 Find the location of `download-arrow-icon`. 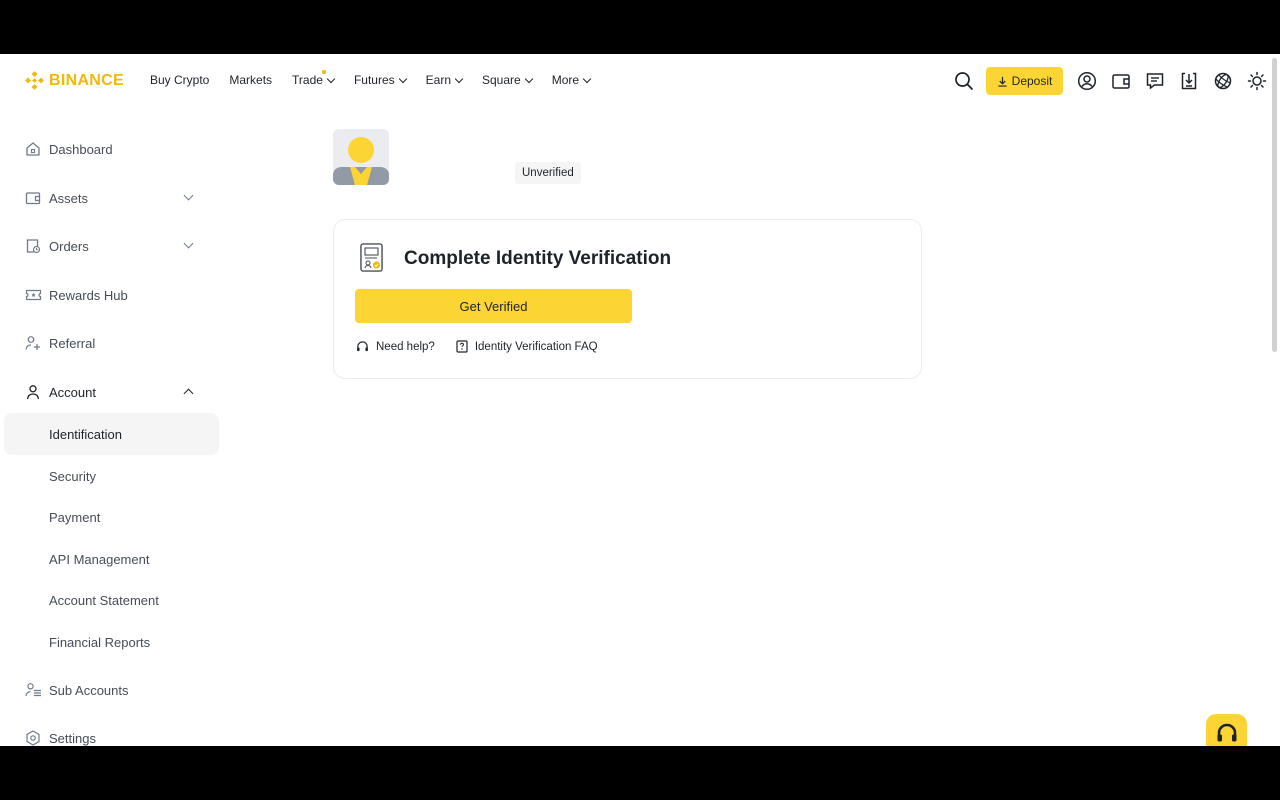

download-arrow-icon is located at coordinates (1002, 81).